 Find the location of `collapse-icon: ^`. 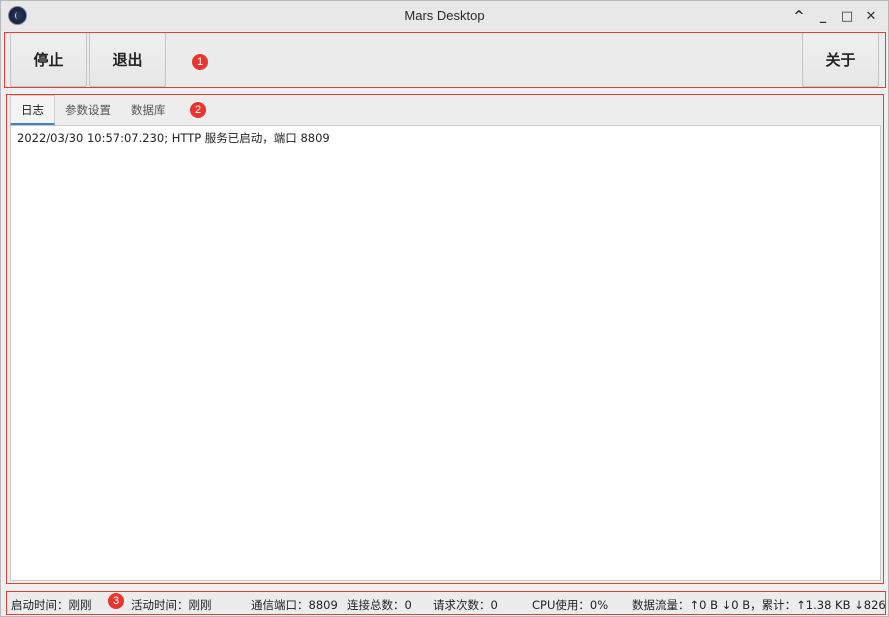

collapse-icon: ^ is located at coordinates (799, 16).